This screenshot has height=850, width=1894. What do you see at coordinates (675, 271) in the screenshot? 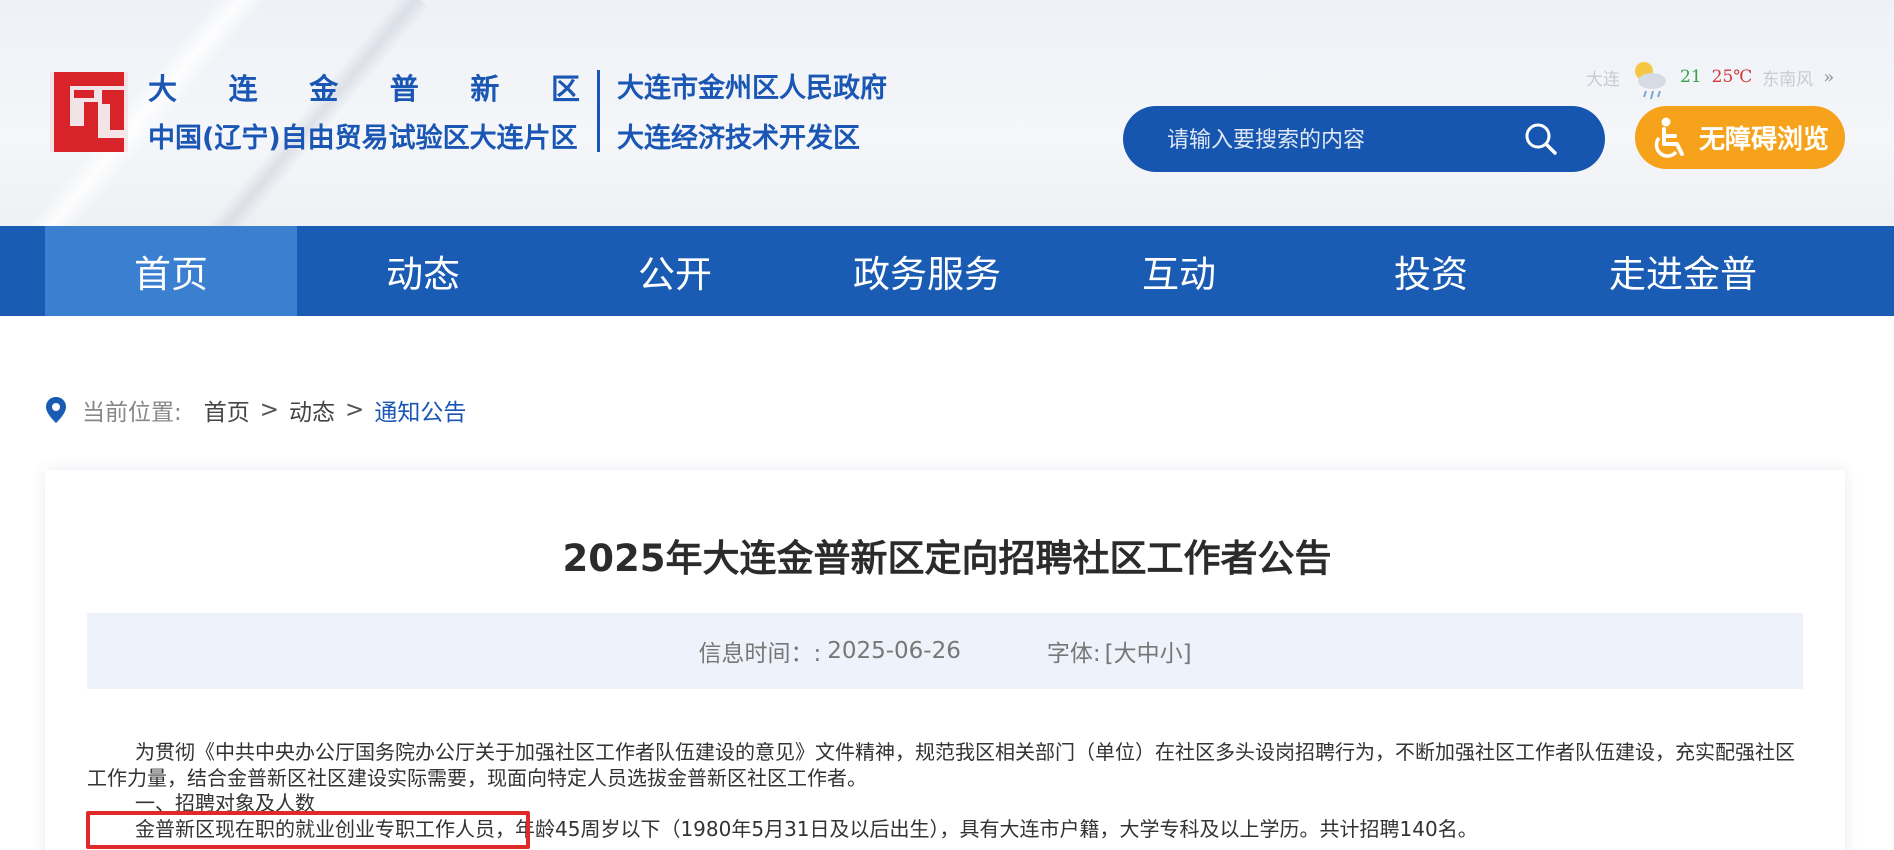
I see `nav-item-public: 公开` at bounding box center [675, 271].